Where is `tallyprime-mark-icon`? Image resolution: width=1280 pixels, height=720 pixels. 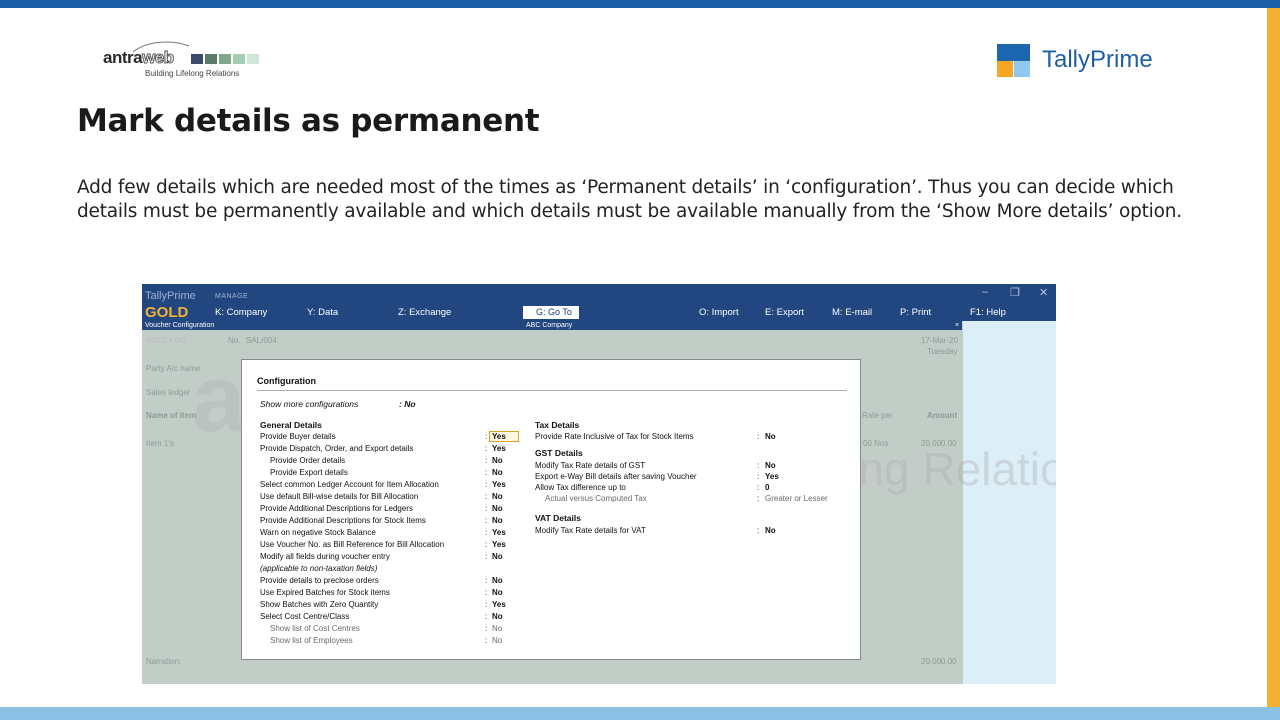
tallyprime-mark-icon is located at coordinates (1013, 60).